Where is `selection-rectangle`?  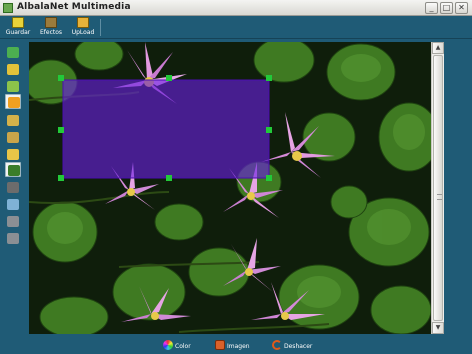 selection-rectangle is located at coordinates (165, 128).